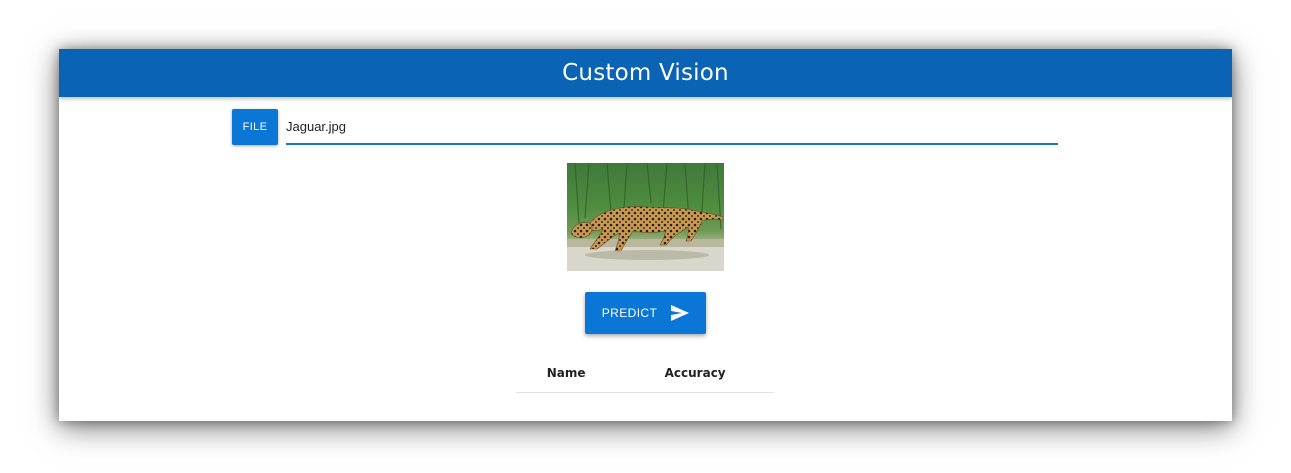 The width and height of the screenshot is (1291, 473). I want to click on app-bar: Custom Vision, so click(645, 73).